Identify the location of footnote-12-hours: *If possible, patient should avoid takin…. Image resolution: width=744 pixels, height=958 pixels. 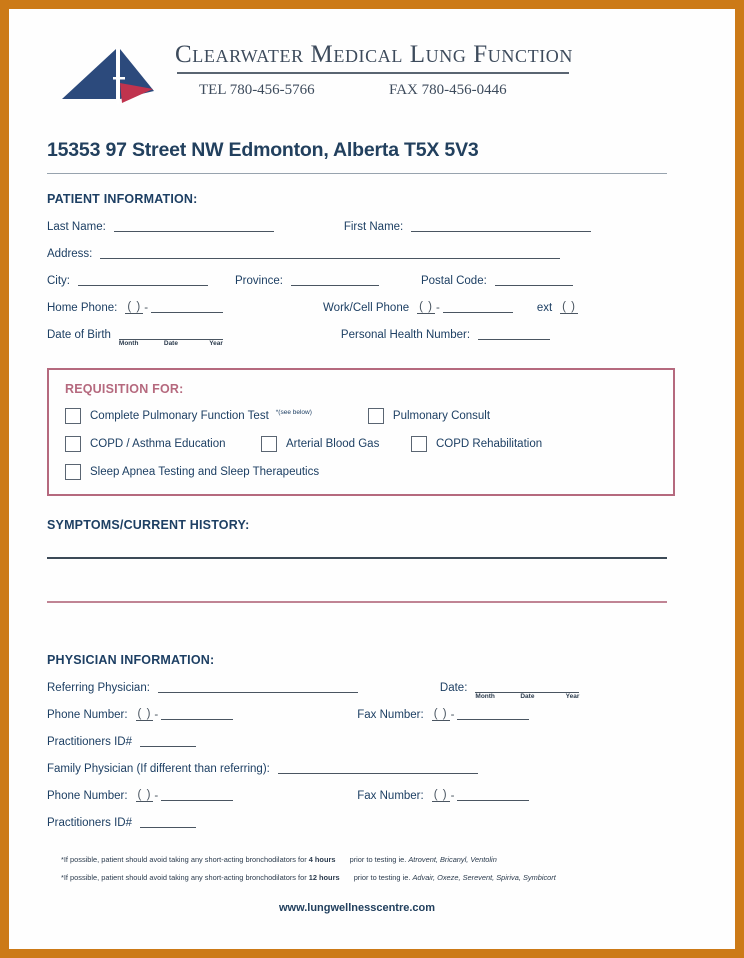
(379, 877).